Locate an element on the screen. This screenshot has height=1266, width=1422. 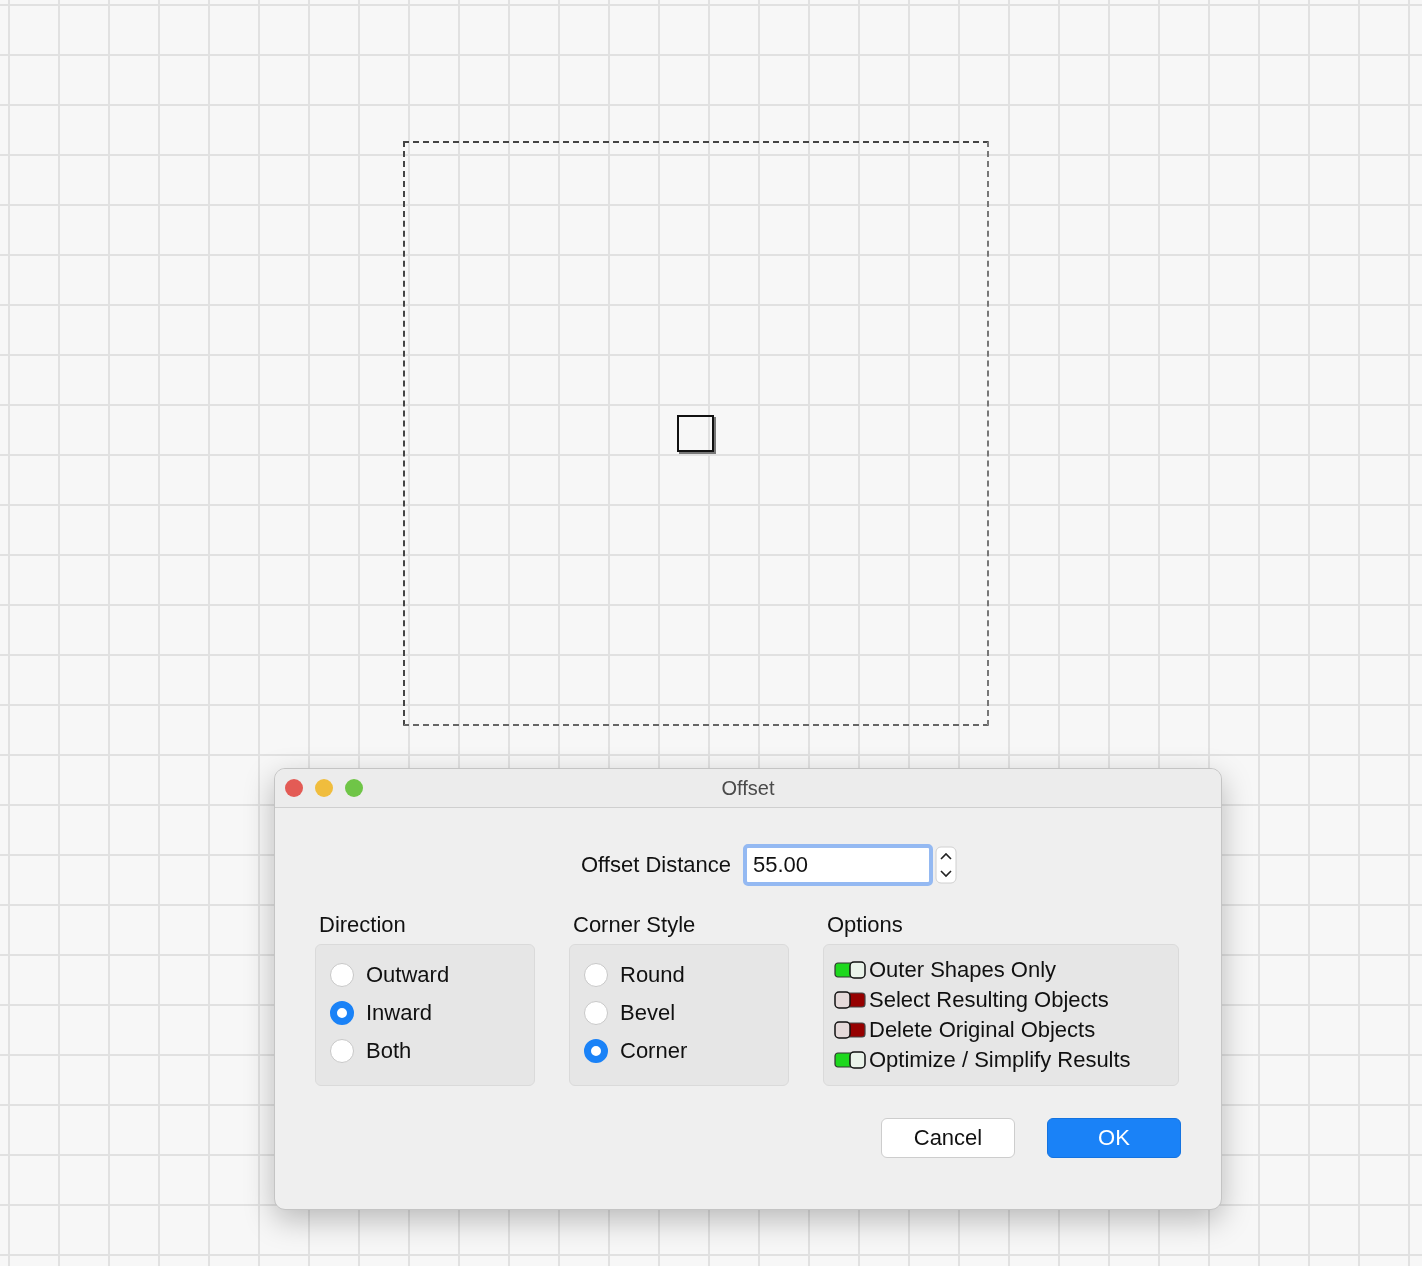
radio-option: Outward is located at coordinates (425, 975).